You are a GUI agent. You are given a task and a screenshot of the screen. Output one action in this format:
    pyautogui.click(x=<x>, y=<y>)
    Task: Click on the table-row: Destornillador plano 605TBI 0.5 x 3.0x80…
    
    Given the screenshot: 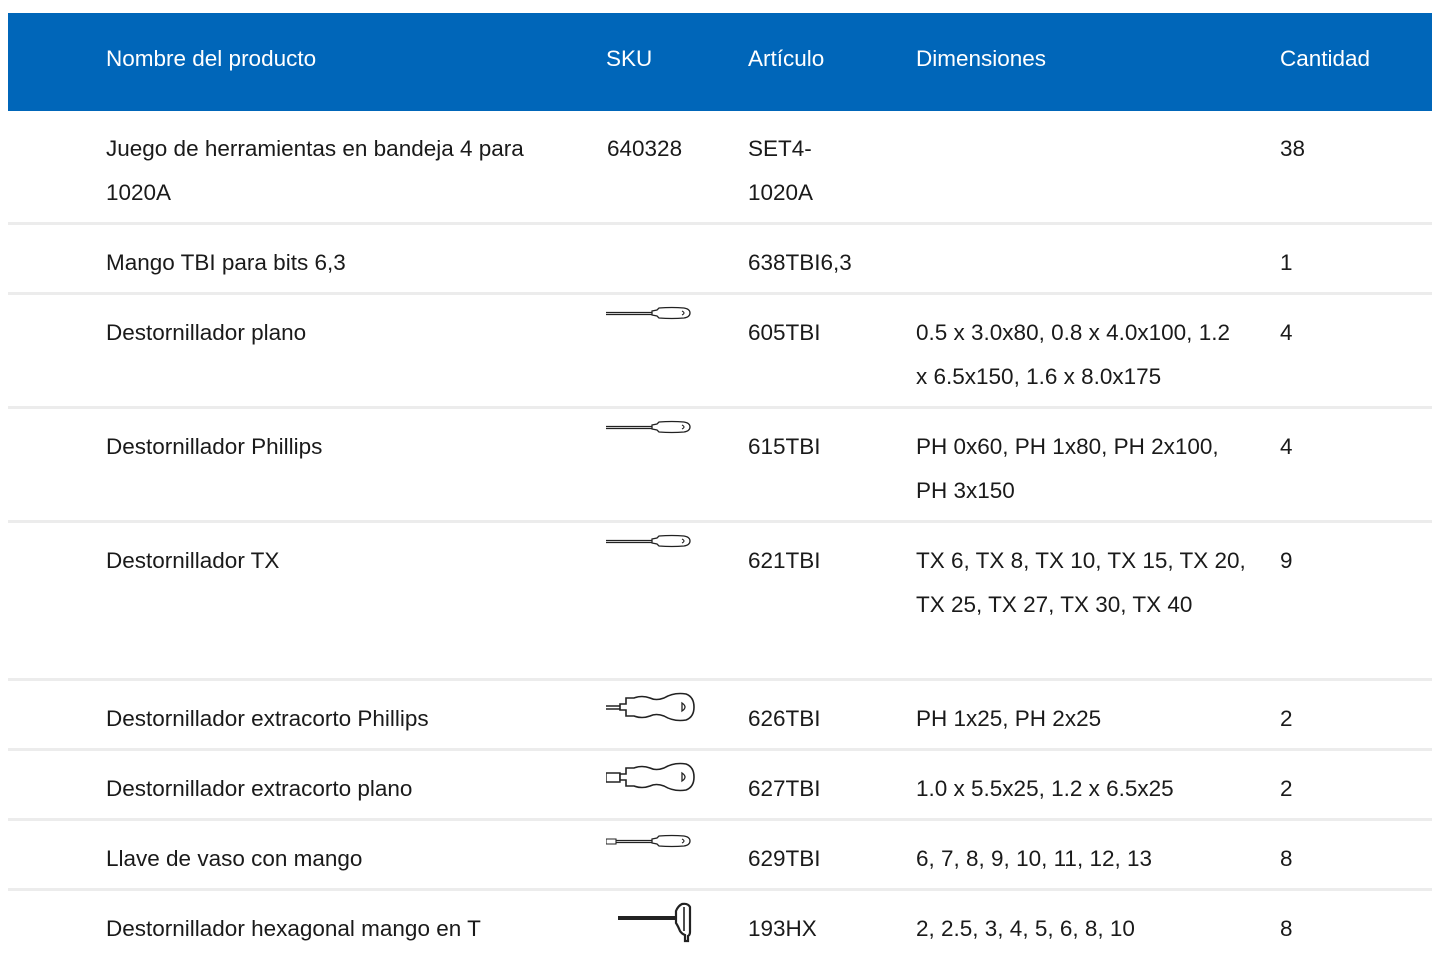 What is the action you would take?
    pyautogui.click(x=720, y=352)
    